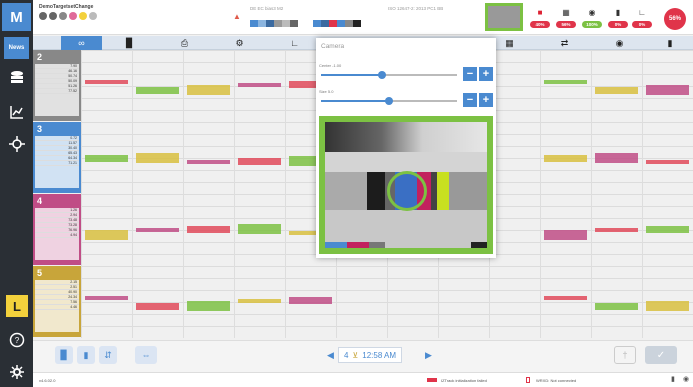 Image resolution: width=693 pixels, height=387 pixels. What do you see at coordinates (330, 65) in the screenshot?
I see `center-label: Center -1.00` at bounding box center [330, 65].